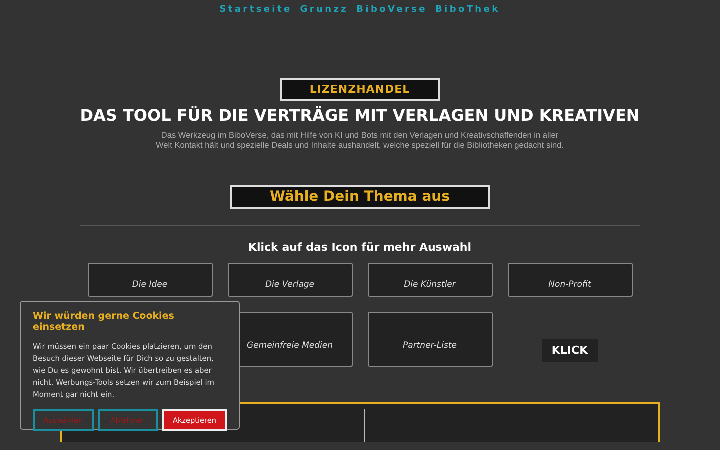 The image size is (720, 450). Describe the element at coordinates (256, 10) in the screenshot. I see `nav-link: Startseite` at that location.